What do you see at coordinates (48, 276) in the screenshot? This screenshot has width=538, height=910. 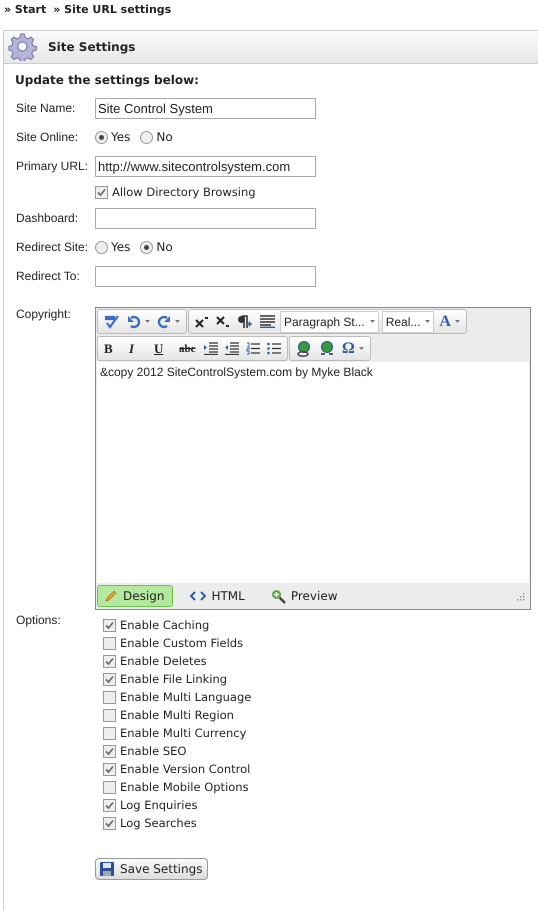 I see `field-label: Redirect To:` at bounding box center [48, 276].